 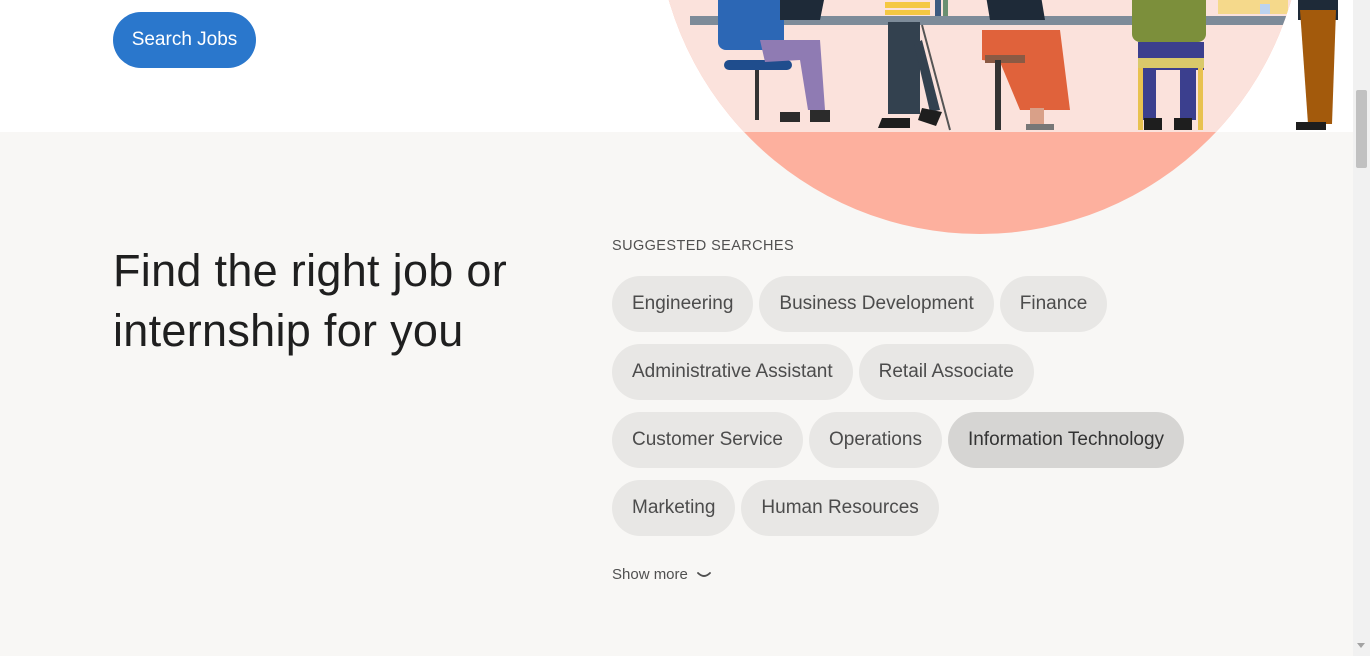 I want to click on chip-customer-service: Customer Service, so click(x=707, y=440).